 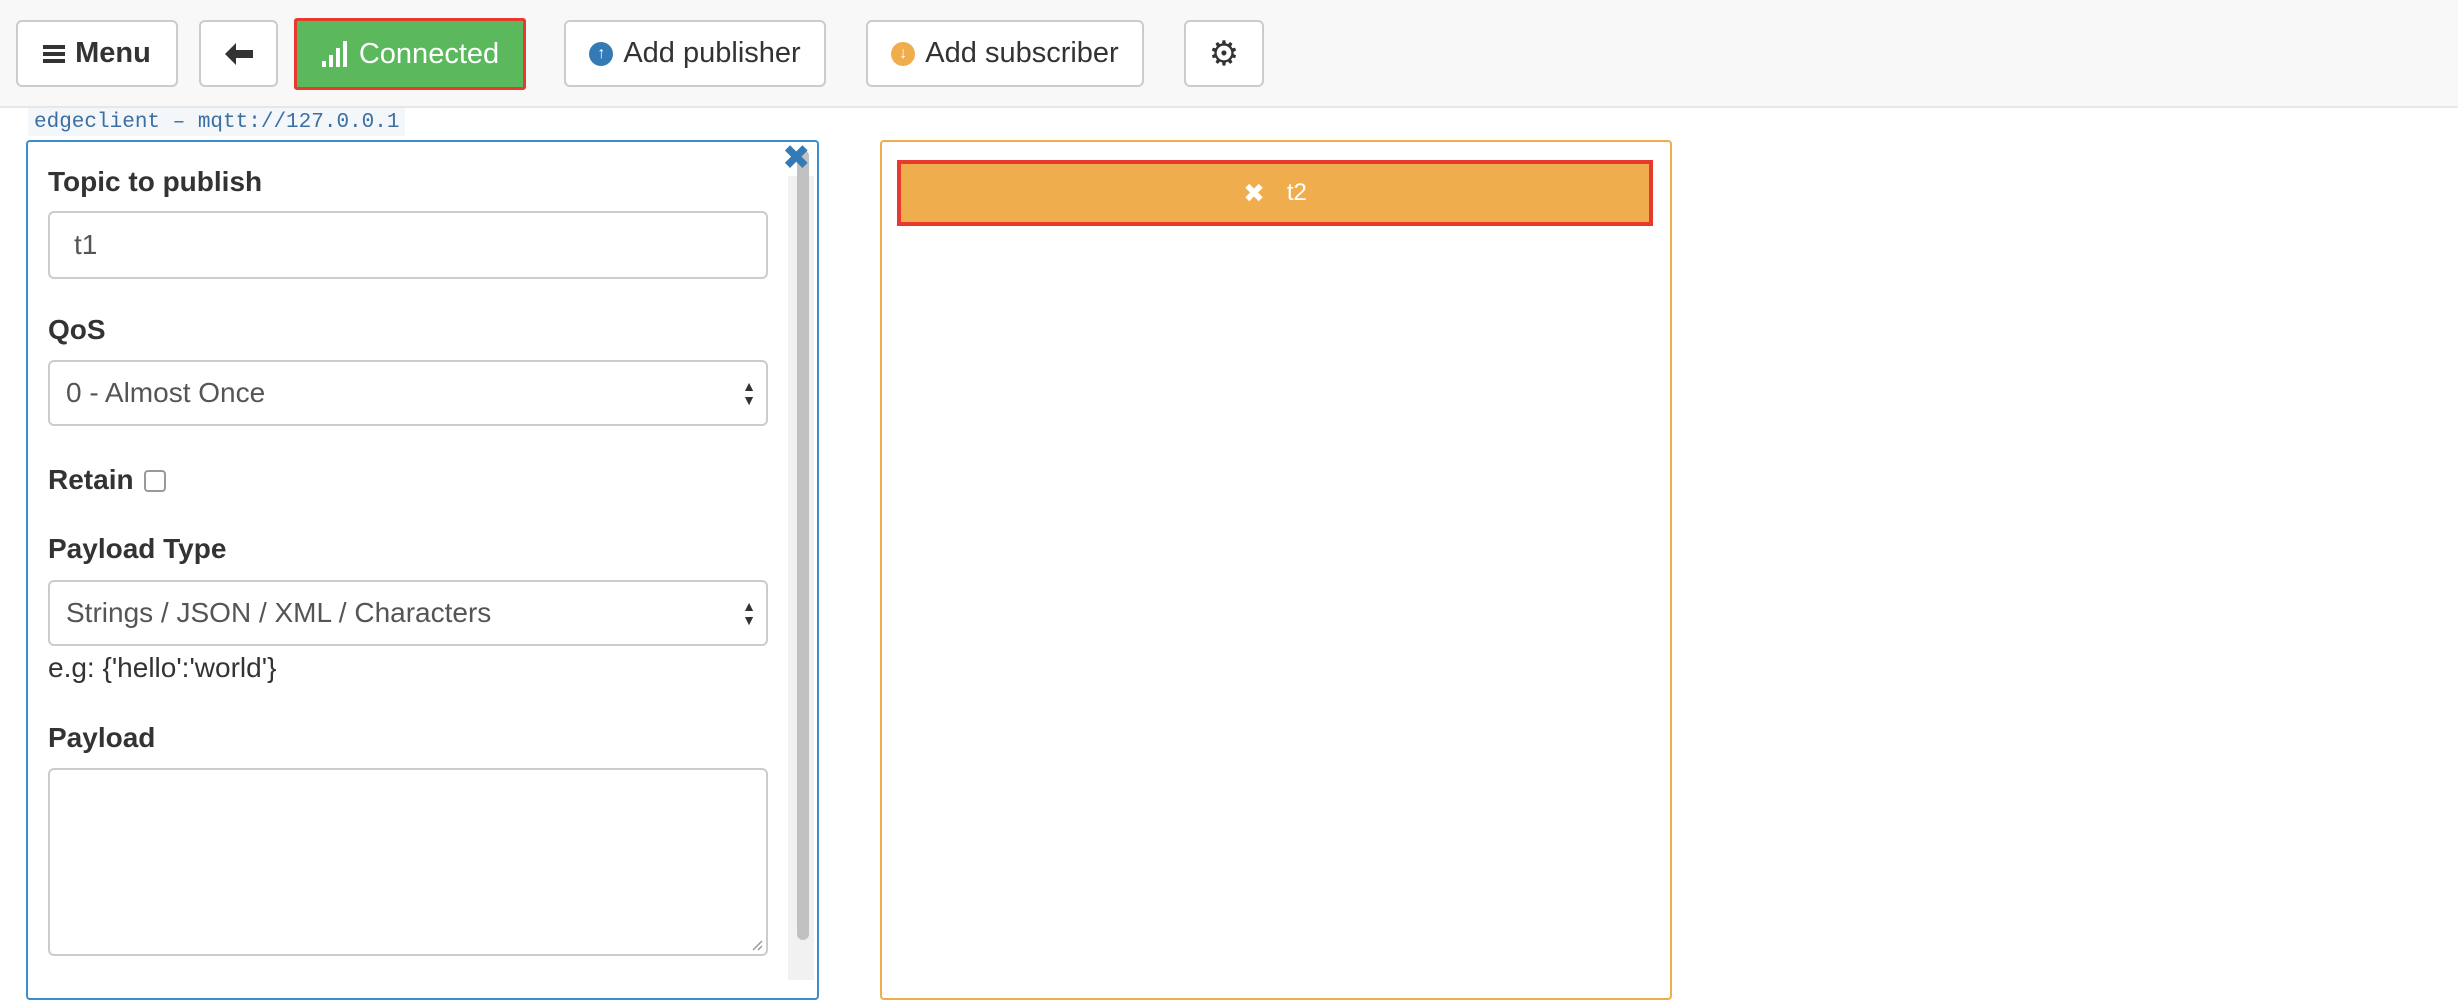 I want to click on topic-label: Topic to publish, so click(x=155, y=181).